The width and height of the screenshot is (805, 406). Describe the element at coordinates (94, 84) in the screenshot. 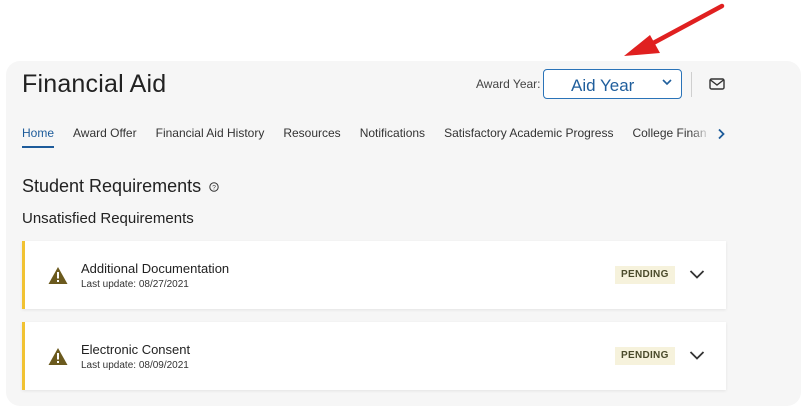

I see `page-title: Financial Aid` at that location.